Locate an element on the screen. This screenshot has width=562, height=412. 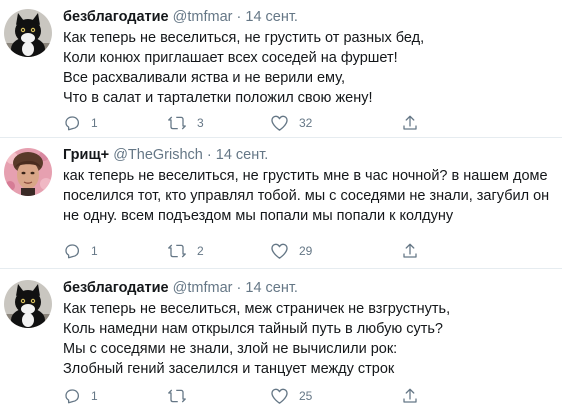
like-button: 25 is located at coordinates (291, 396).